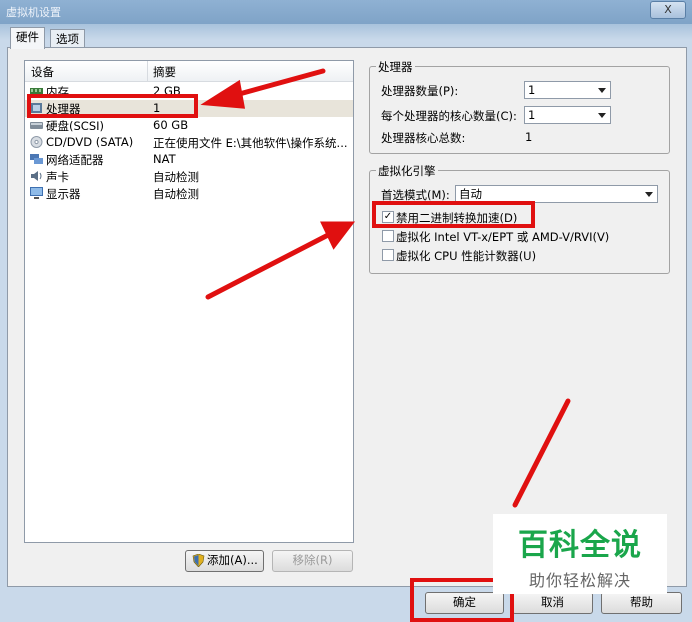 The image size is (692, 622). Describe the element at coordinates (157, 108) in the screenshot. I see `device-summary: 1` at that location.